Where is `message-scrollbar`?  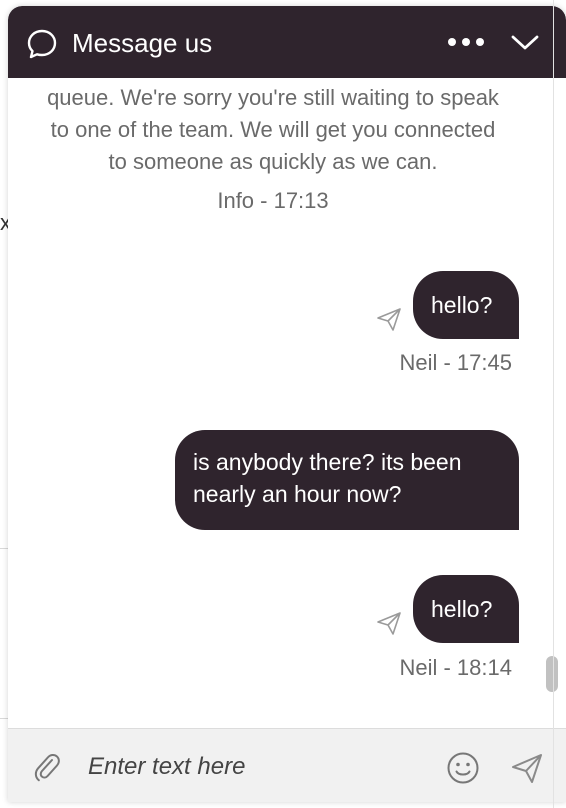
message-scrollbar is located at coordinates (551, 390).